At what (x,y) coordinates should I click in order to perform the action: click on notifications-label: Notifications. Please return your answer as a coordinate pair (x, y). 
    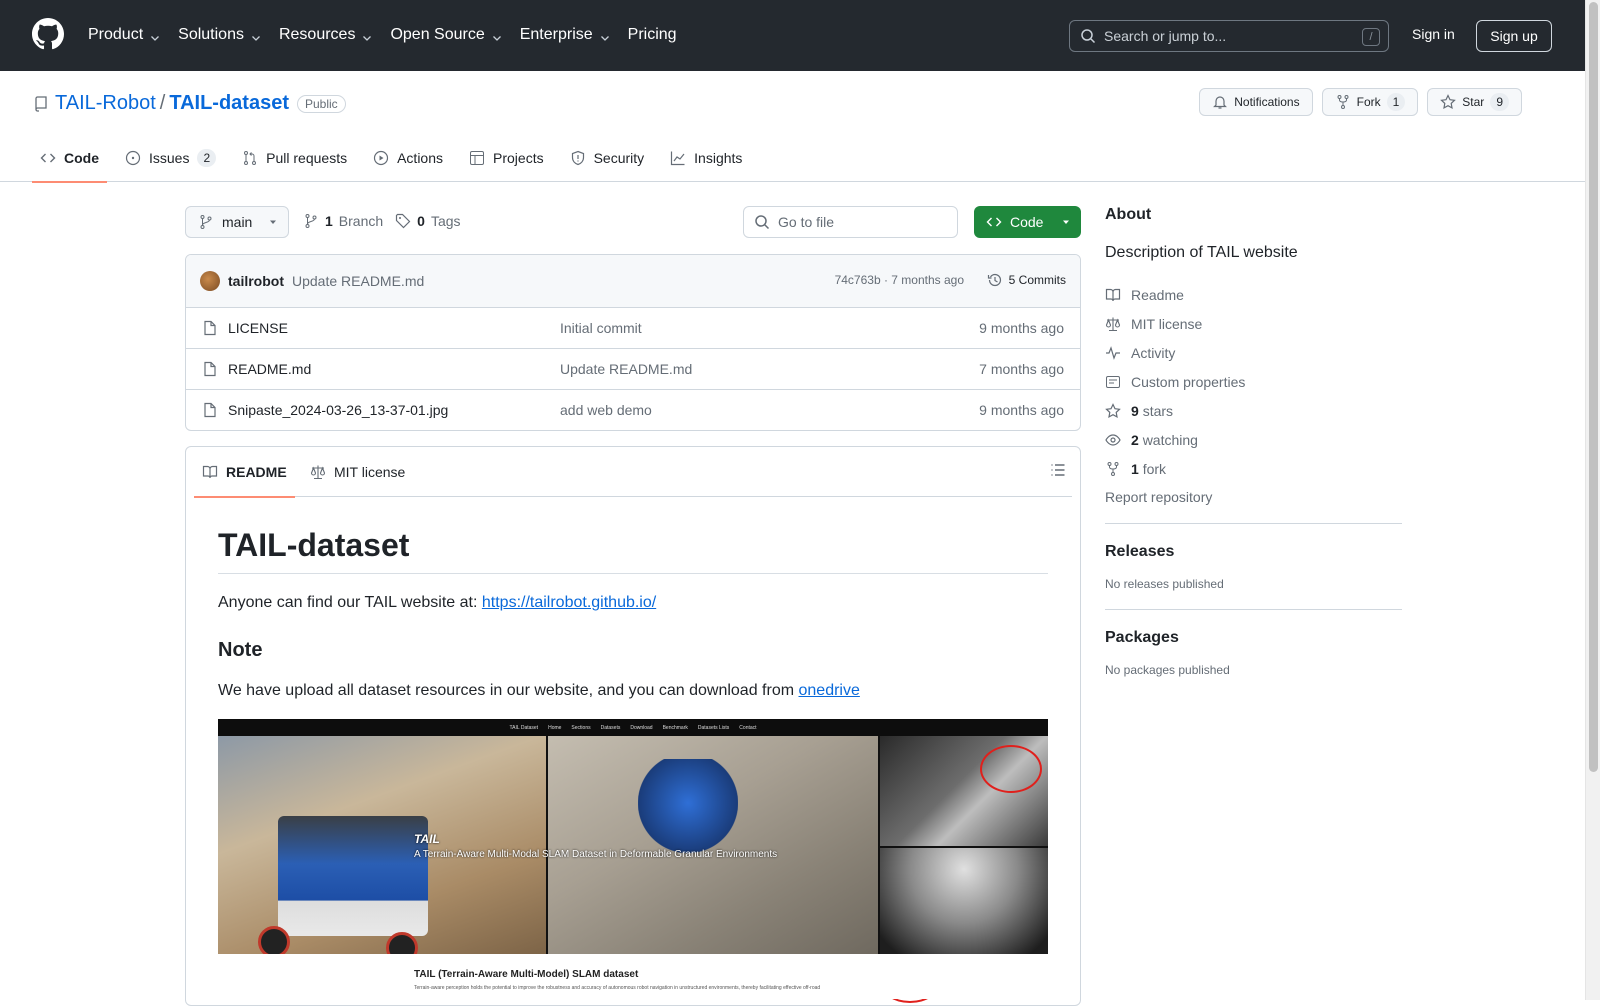
    Looking at the image, I should click on (1267, 102).